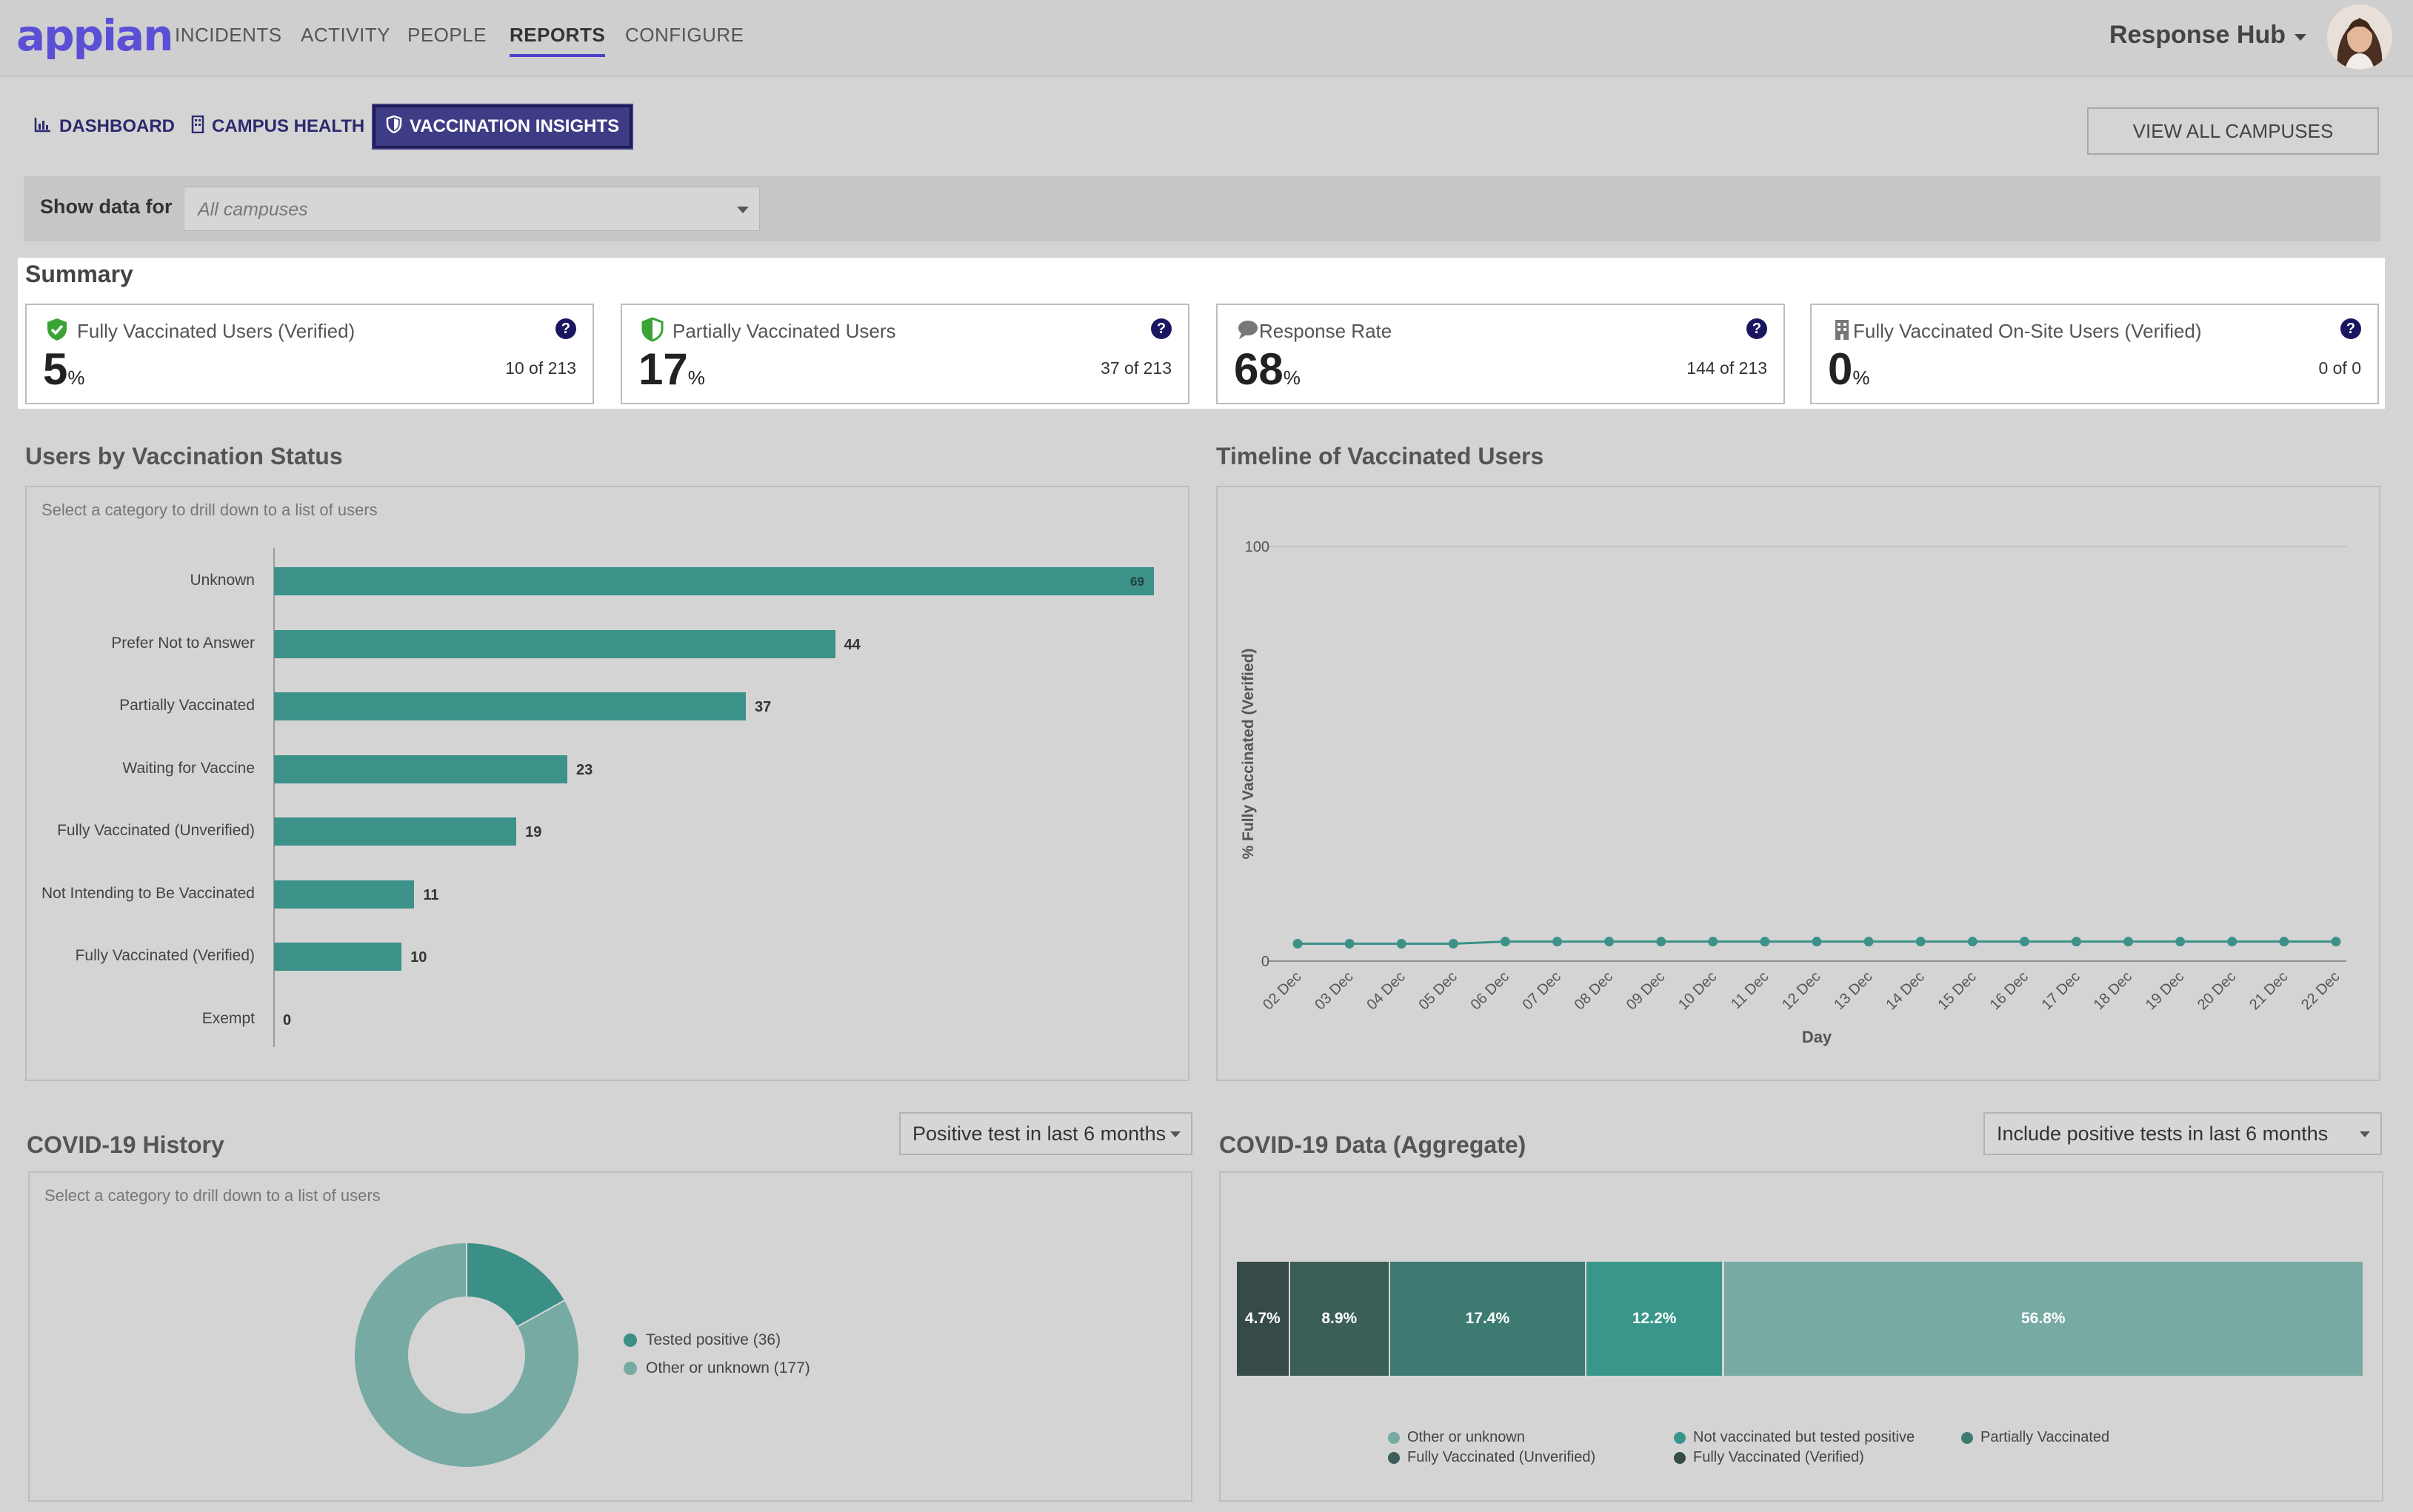 Image resolution: width=2413 pixels, height=1512 pixels. I want to click on chart-icon, so click(43, 127).